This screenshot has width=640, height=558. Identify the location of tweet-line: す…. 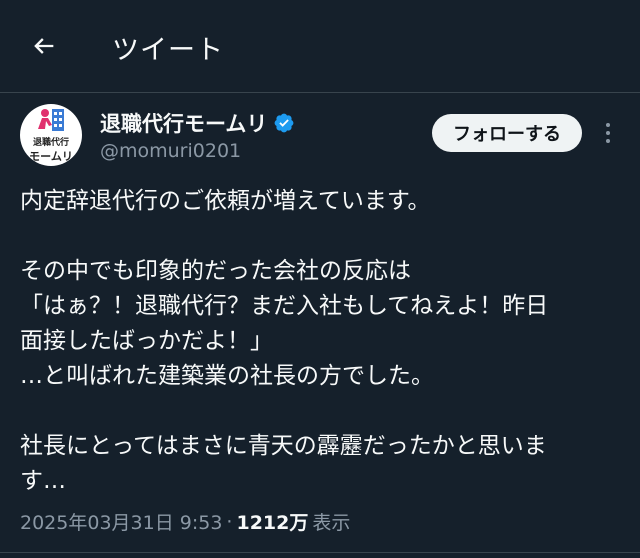
(43, 481).